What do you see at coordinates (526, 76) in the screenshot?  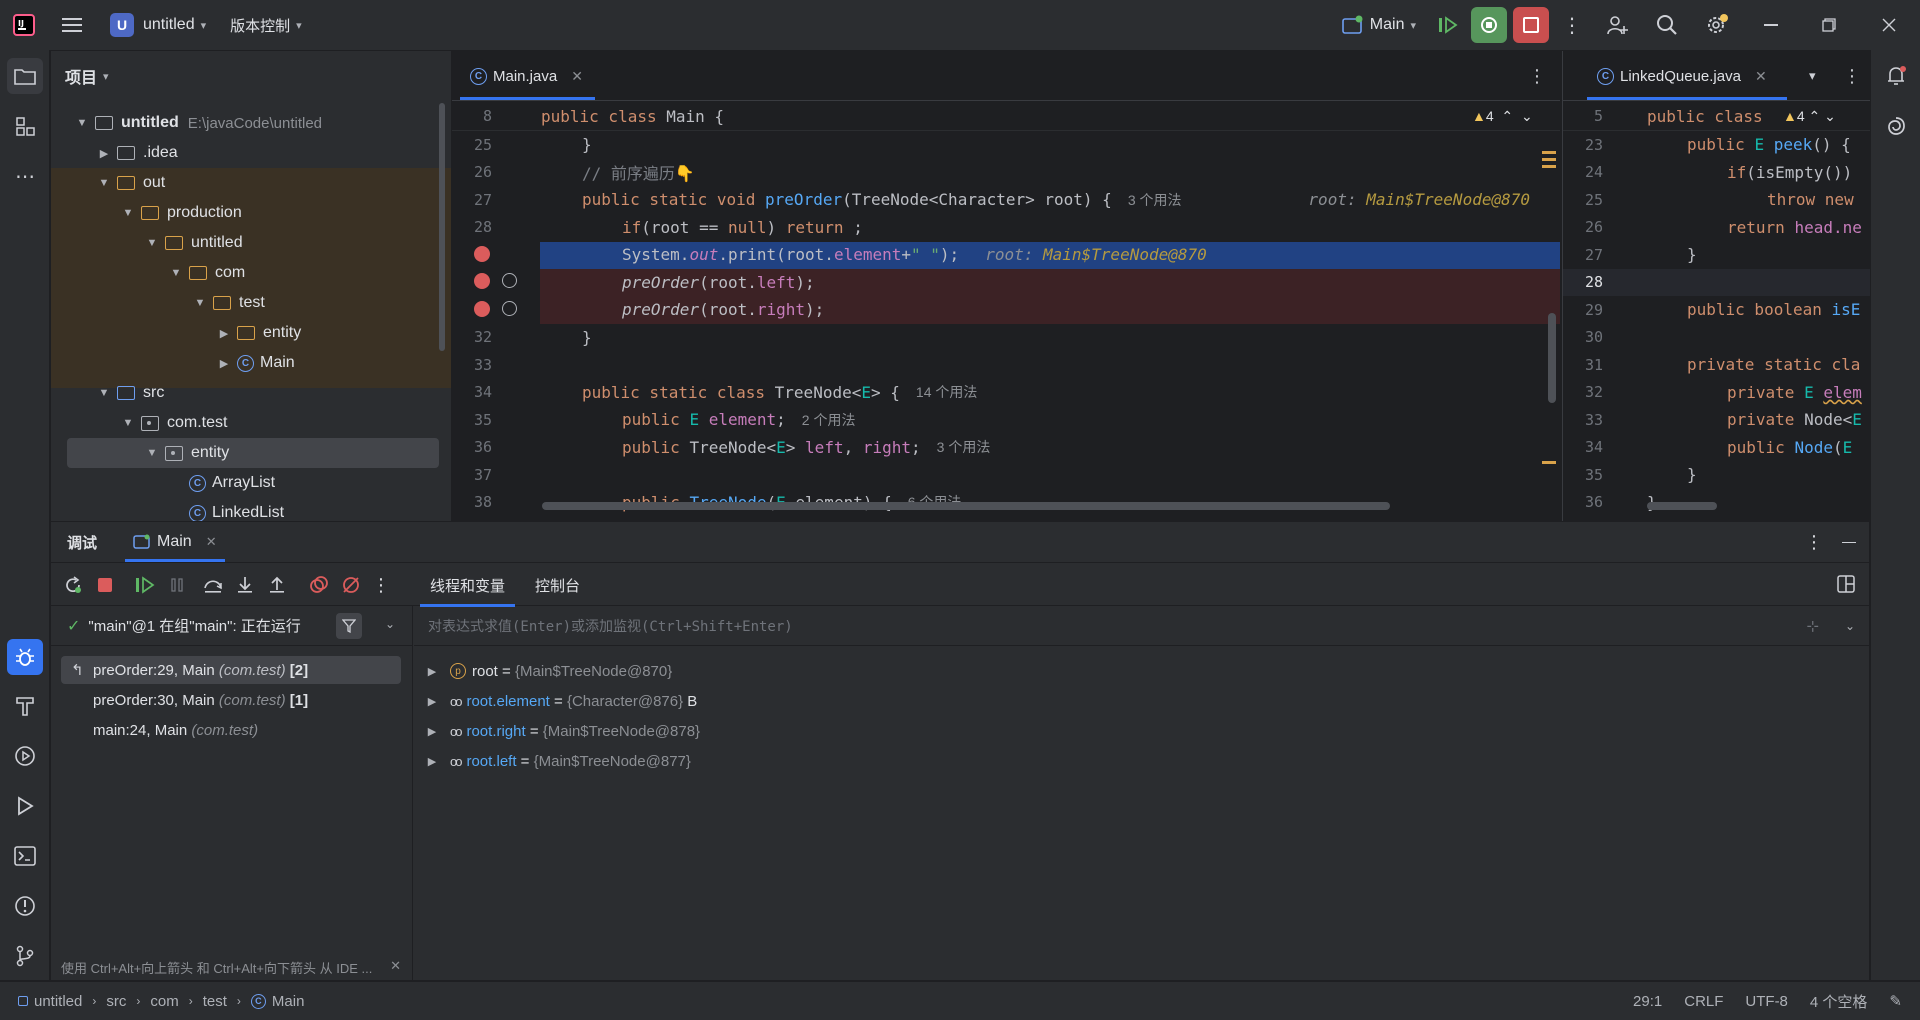 I see `tab-main-java: C Main.java ✕` at bounding box center [526, 76].